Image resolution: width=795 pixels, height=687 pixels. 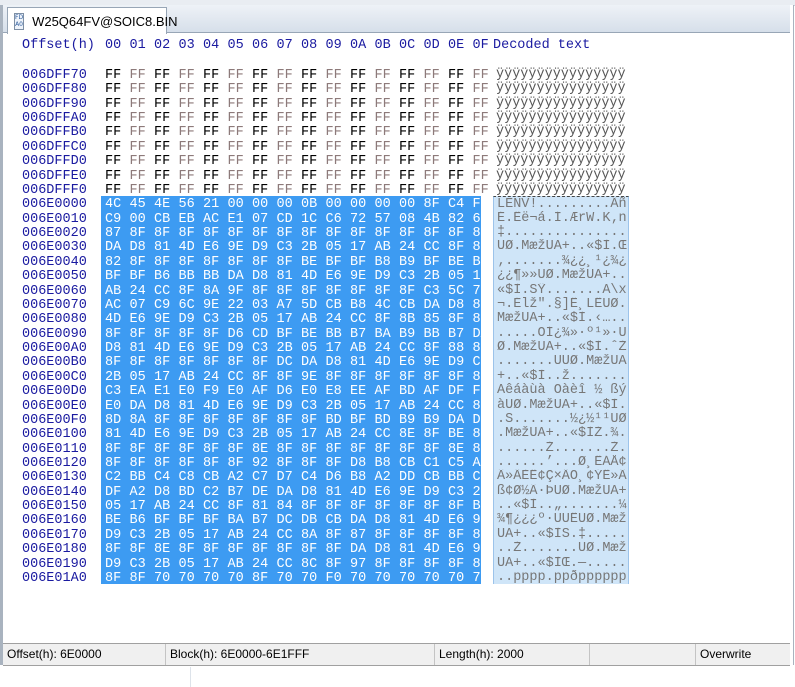 What do you see at coordinates (432, 319) in the screenshot?
I see `byte-cell: 85` at bounding box center [432, 319].